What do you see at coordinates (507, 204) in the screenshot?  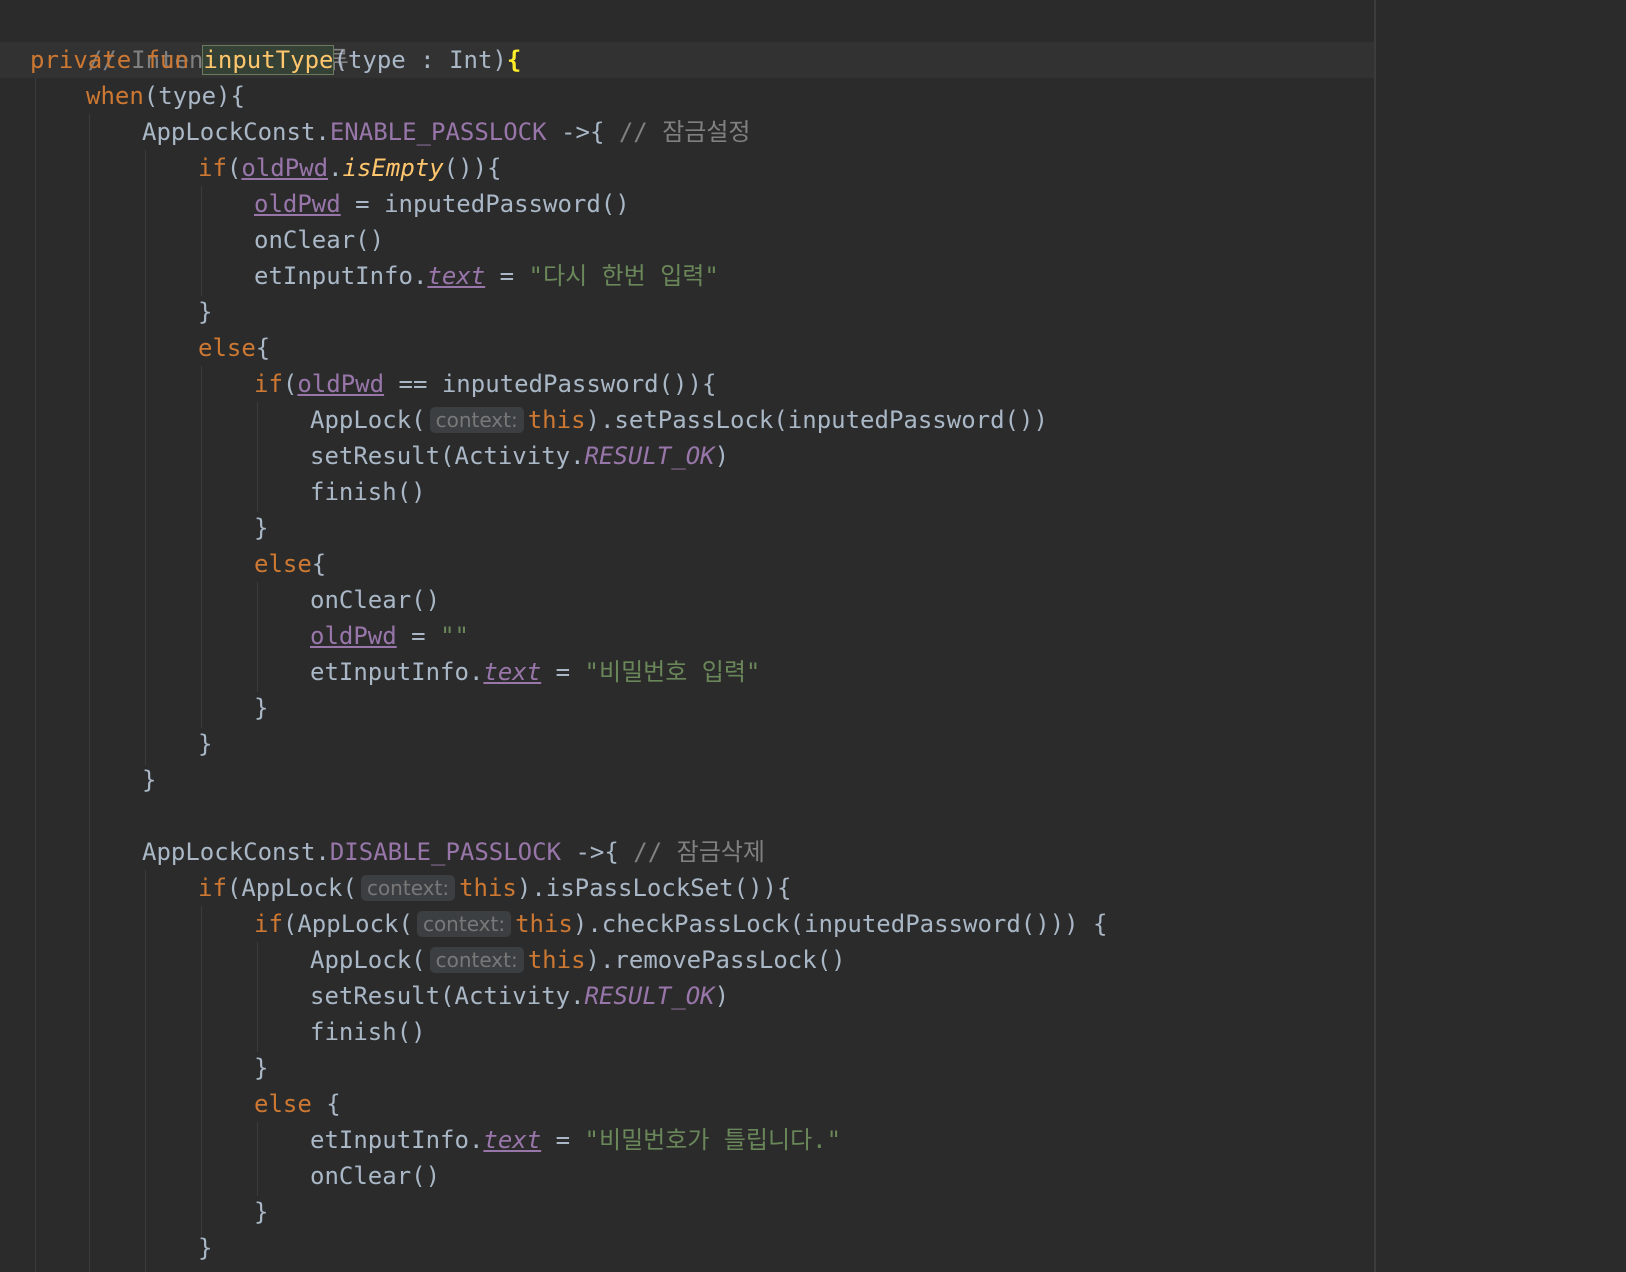 I see `code-text: inputedPassword()` at bounding box center [507, 204].